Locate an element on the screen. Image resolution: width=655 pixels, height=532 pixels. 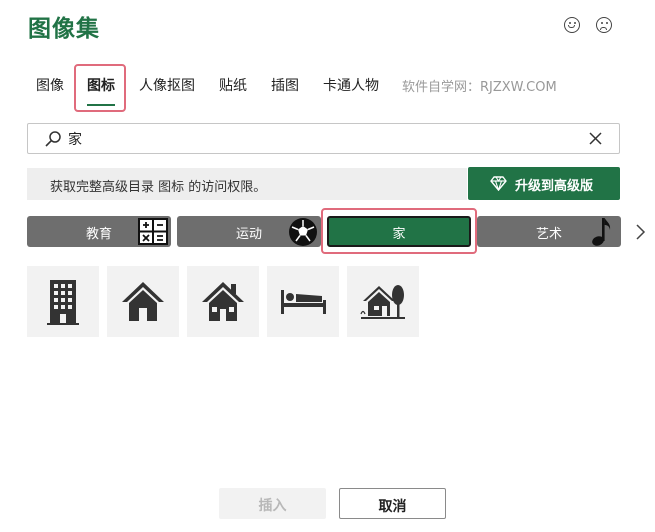
category-label: 运动 is located at coordinates (249, 234).